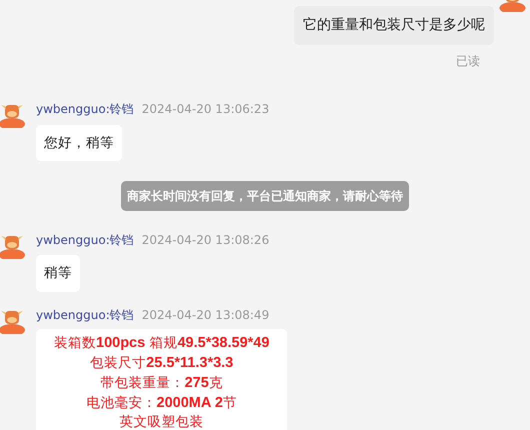 This screenshot has height=430, width=530. What do you see at coordinates (206, 109) in the screenshot?
I see `timestamp: 2024-04-20 13:06:23` at bounding box center [206, 109].